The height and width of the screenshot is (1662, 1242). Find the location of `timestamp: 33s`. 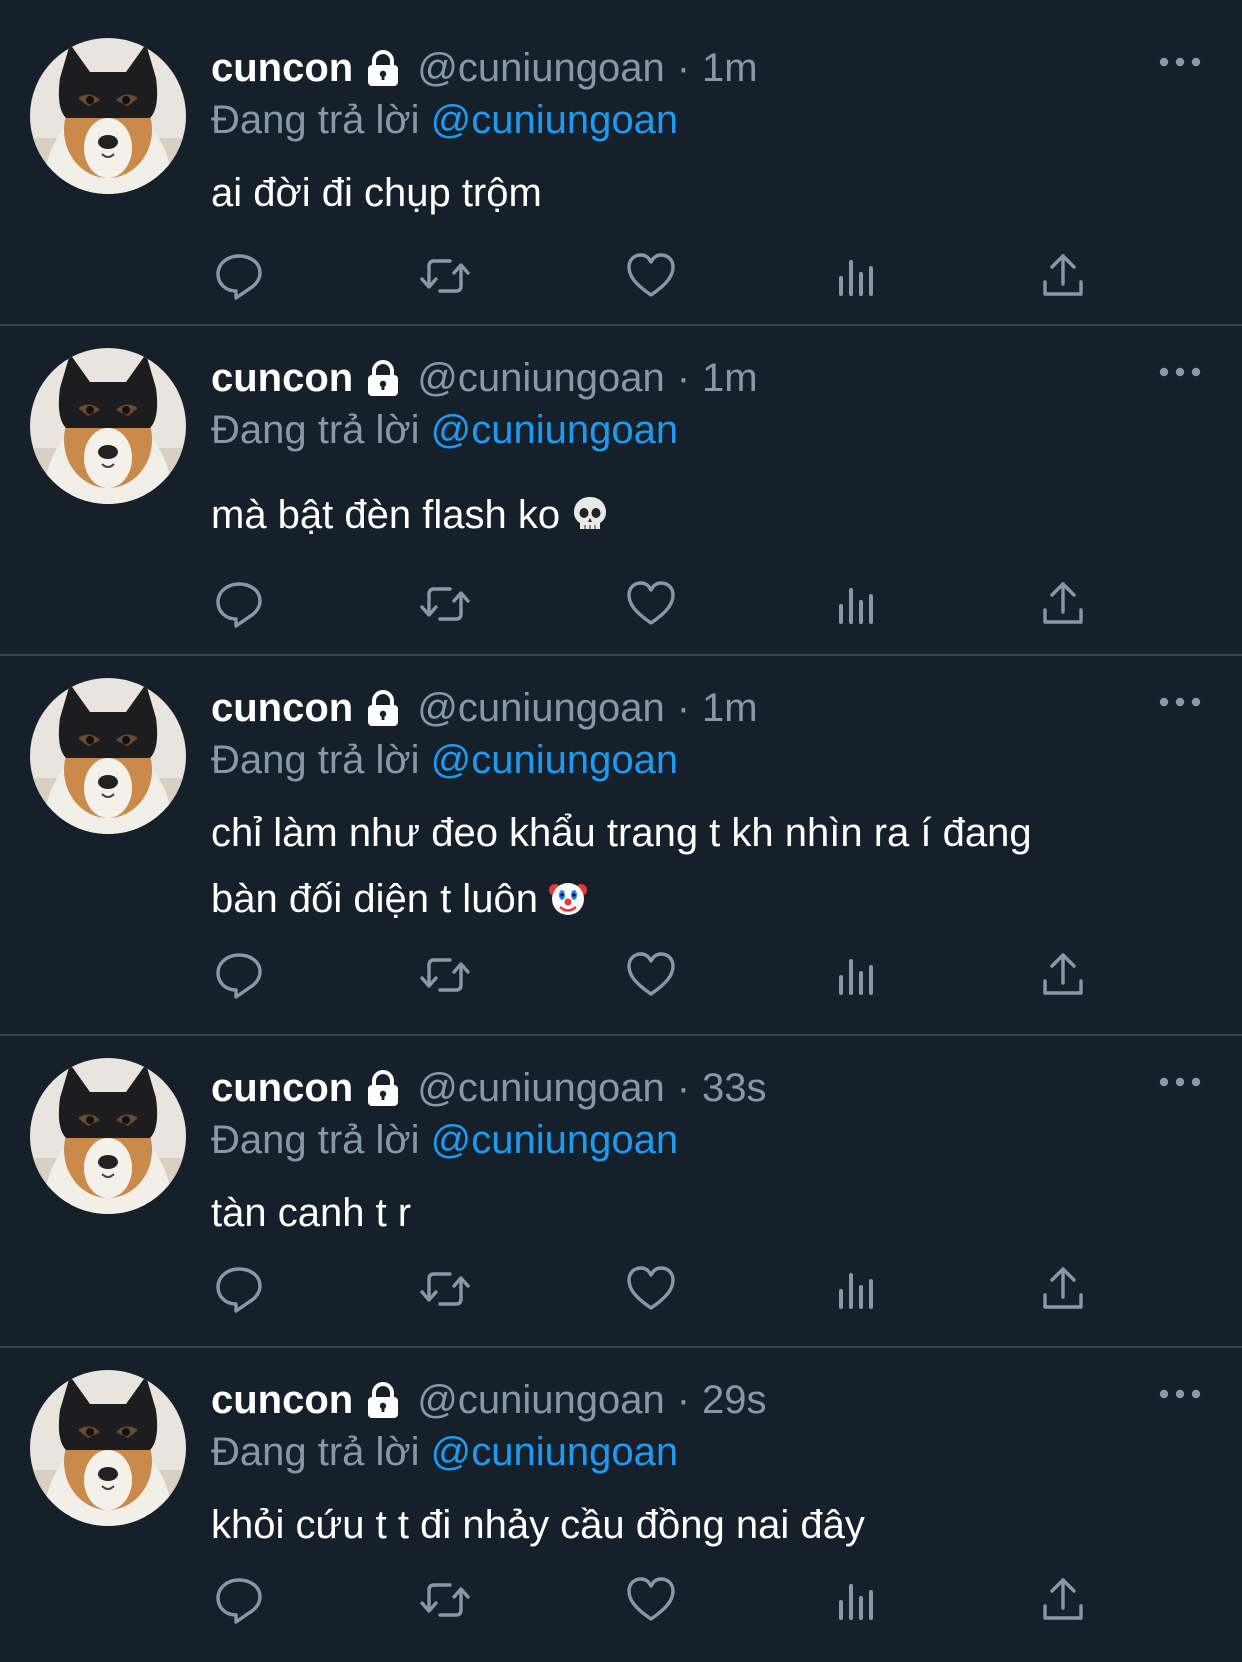

timestamp: 33s is located at coordinates (734, 1088).